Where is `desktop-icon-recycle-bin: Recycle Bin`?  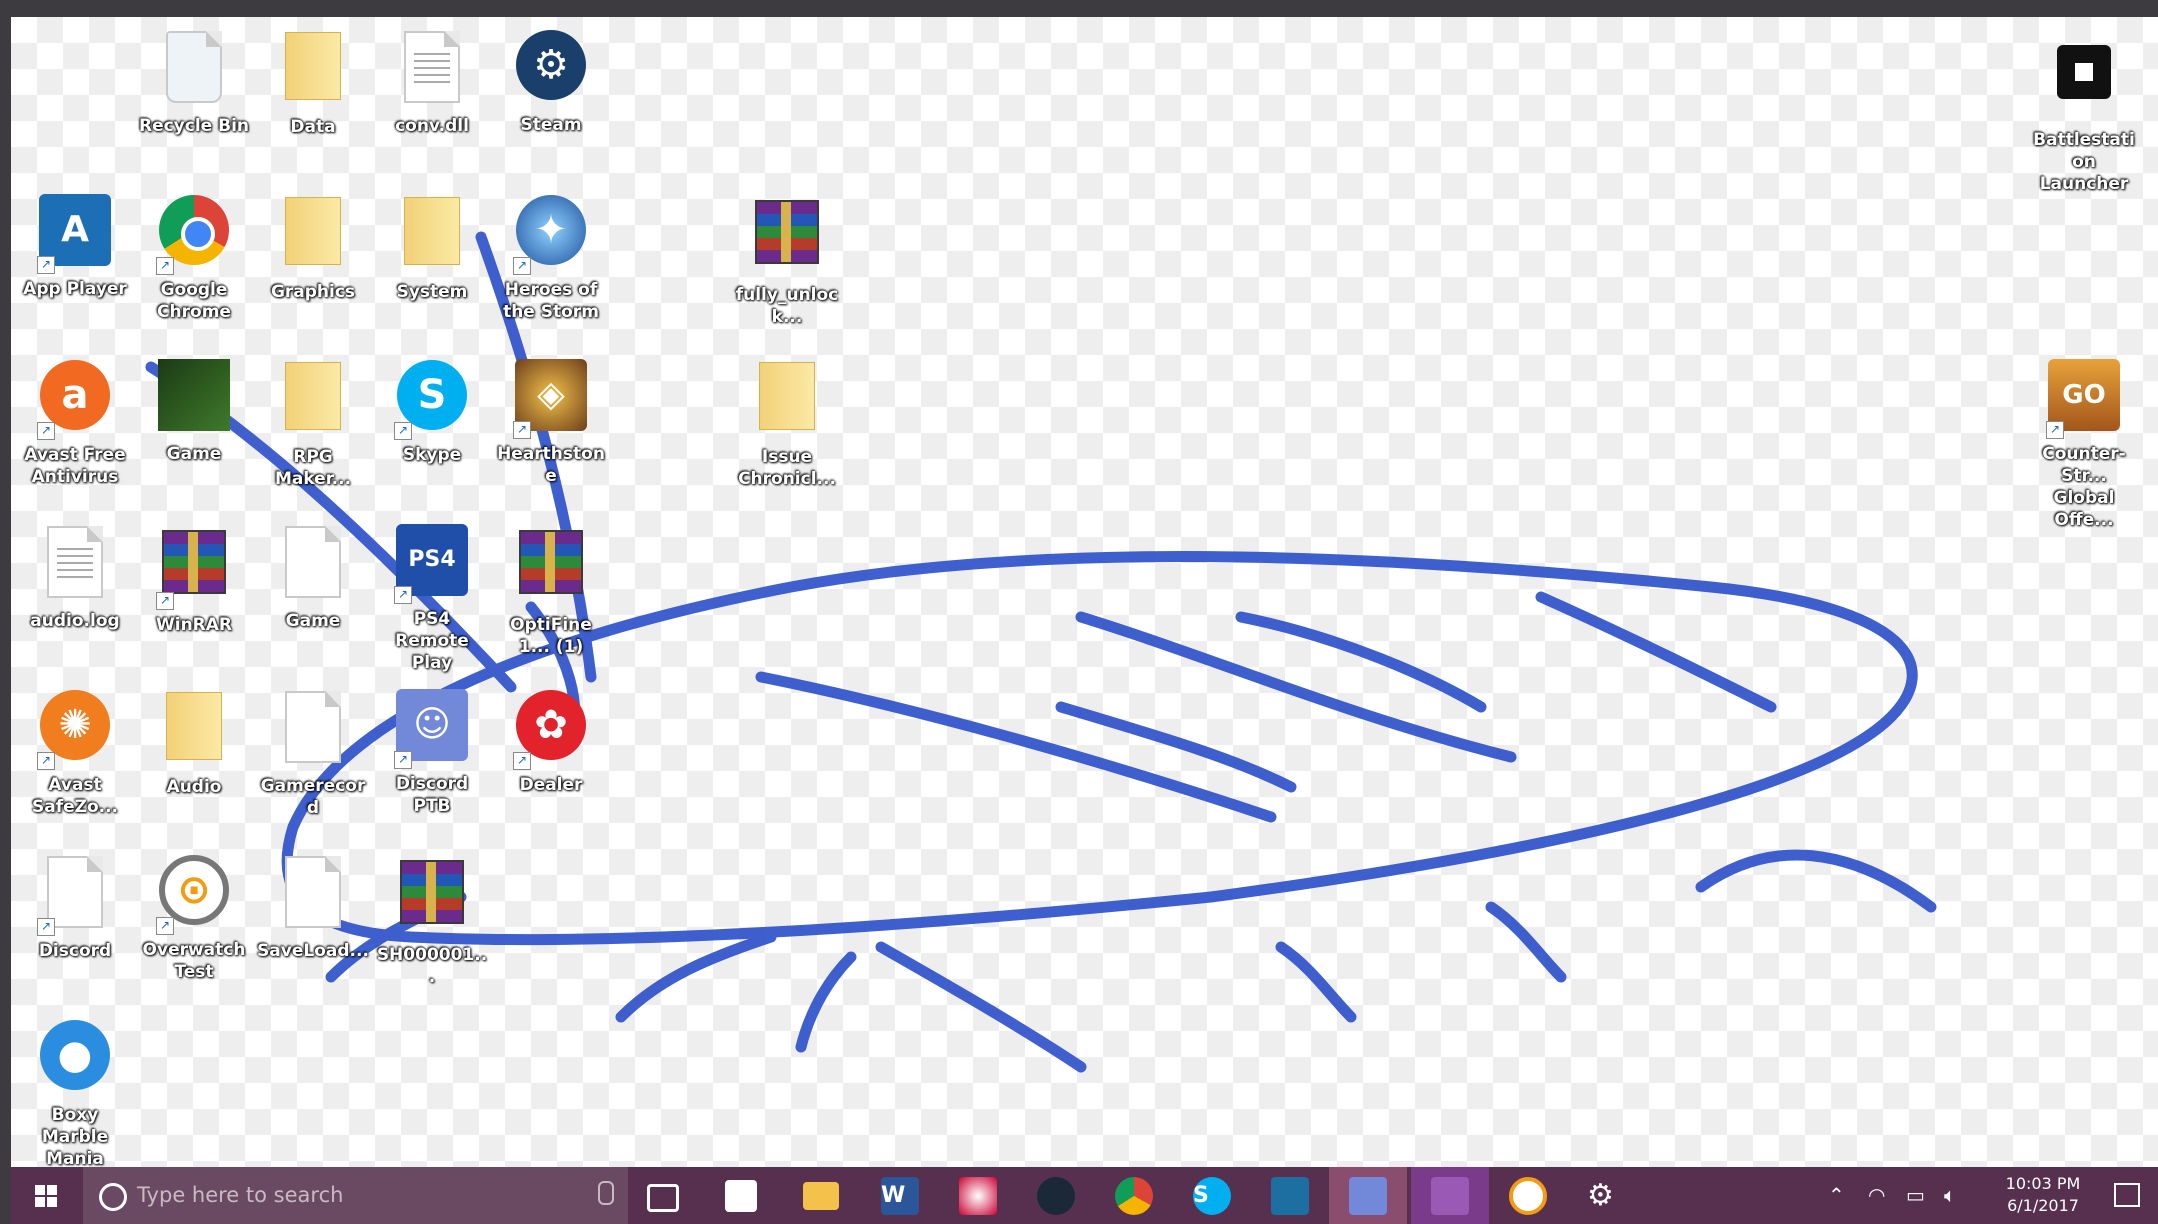
desktop-icon-recycle-bin: Recycle Bin is located at coordinates (194, 81).